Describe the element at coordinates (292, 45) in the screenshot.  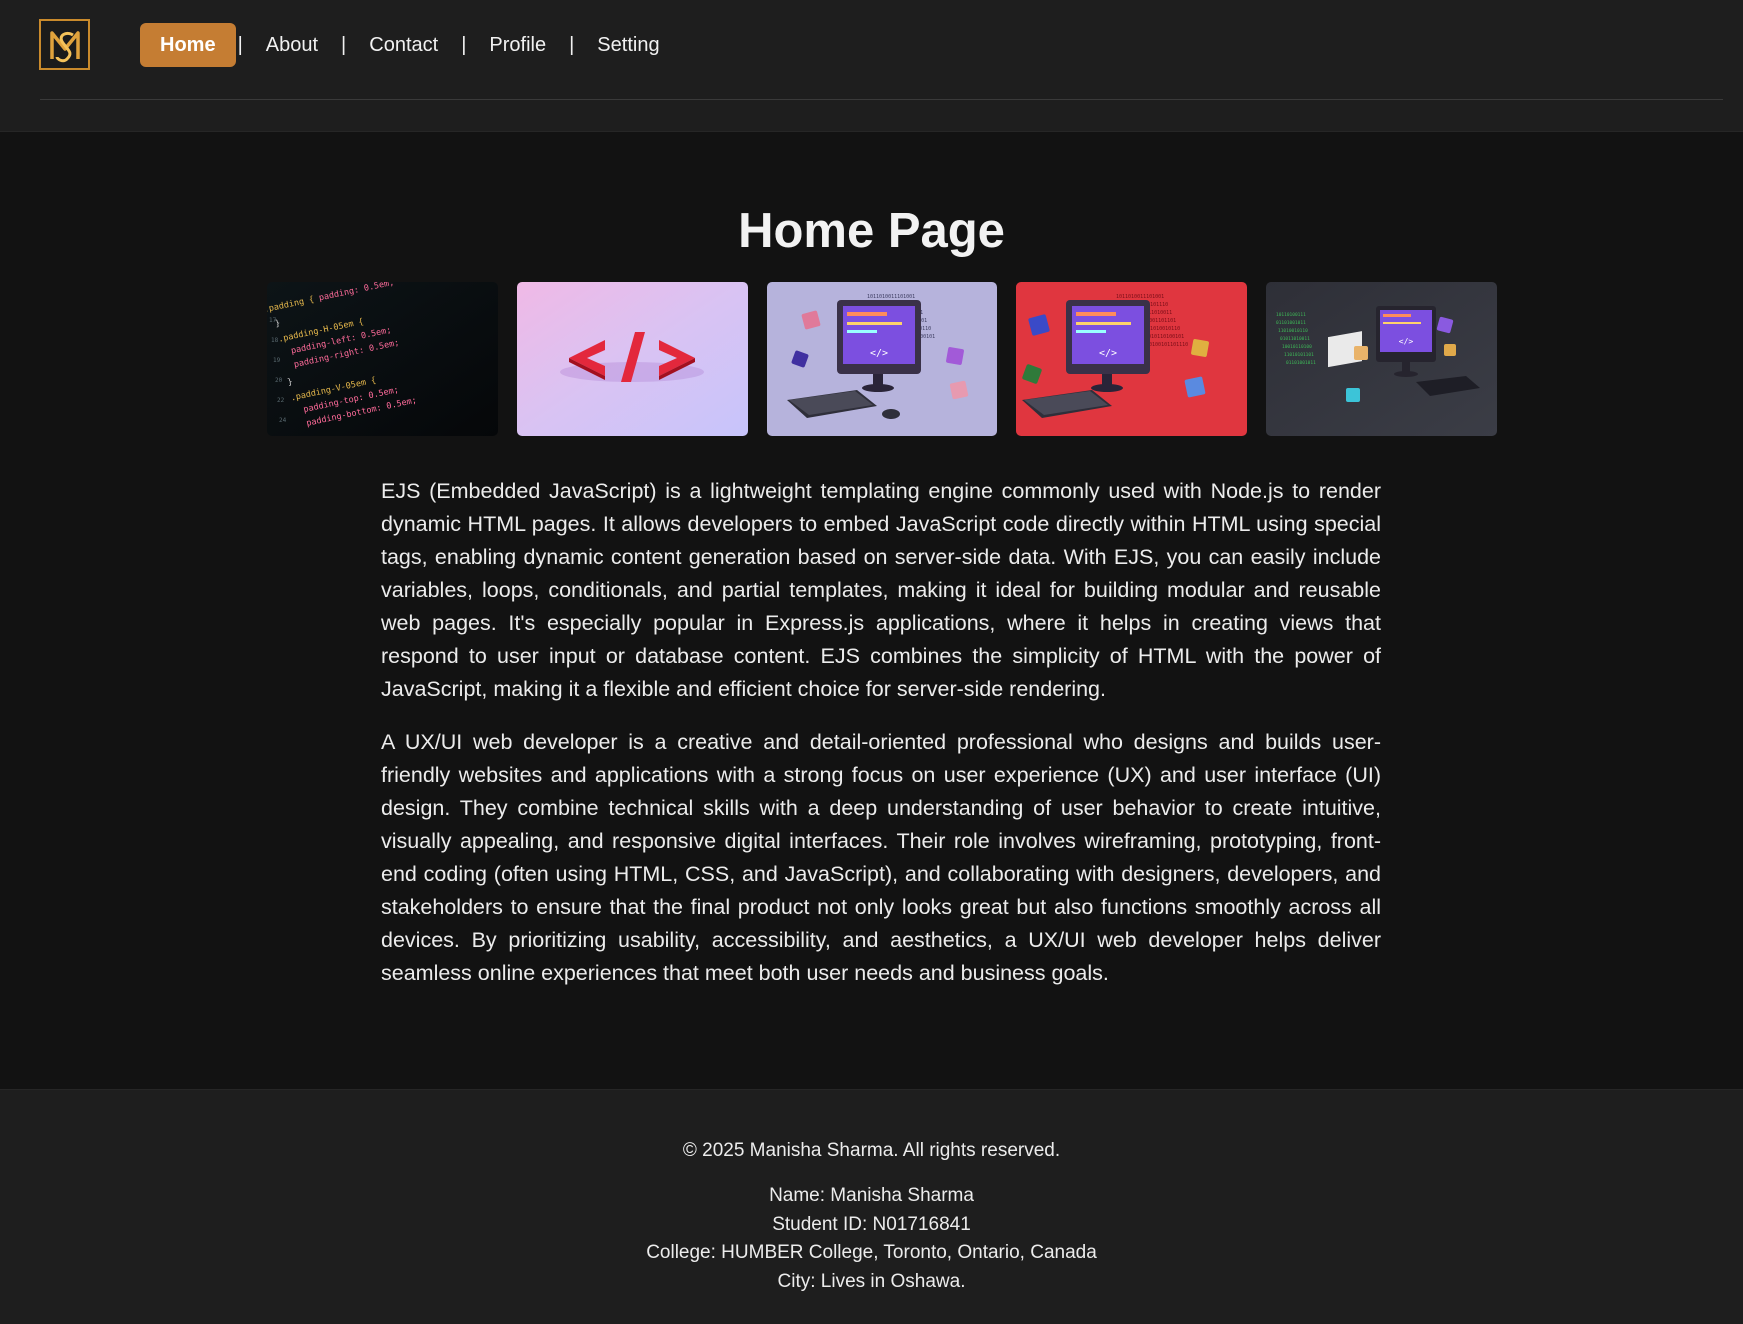
I see `nav-about: About` at that location.